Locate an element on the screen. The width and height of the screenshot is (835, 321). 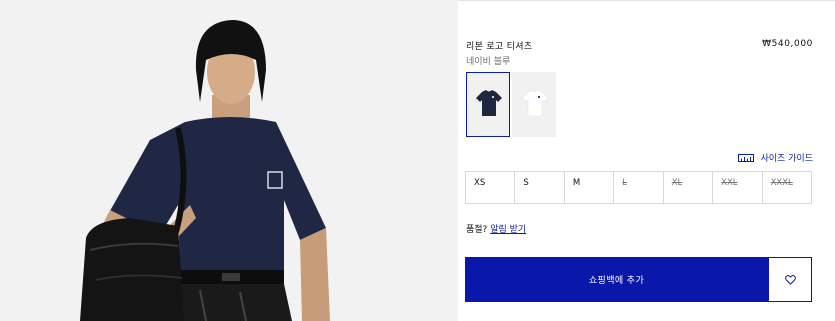
color-name: 네이비 블루 is located at coordinates (488, 62).